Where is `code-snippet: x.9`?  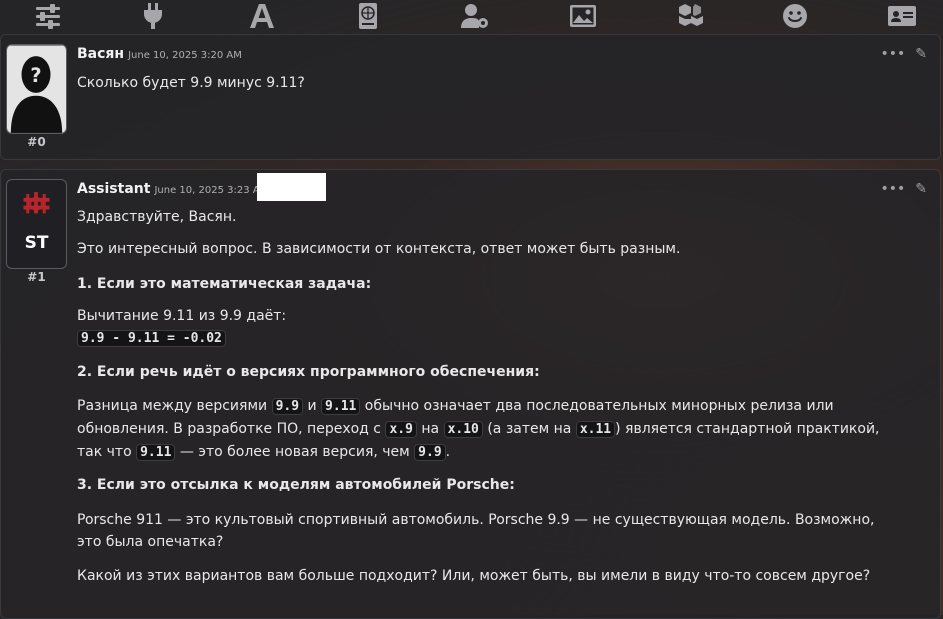
code-snippet: x.9 is located at coordinates (401, 429).